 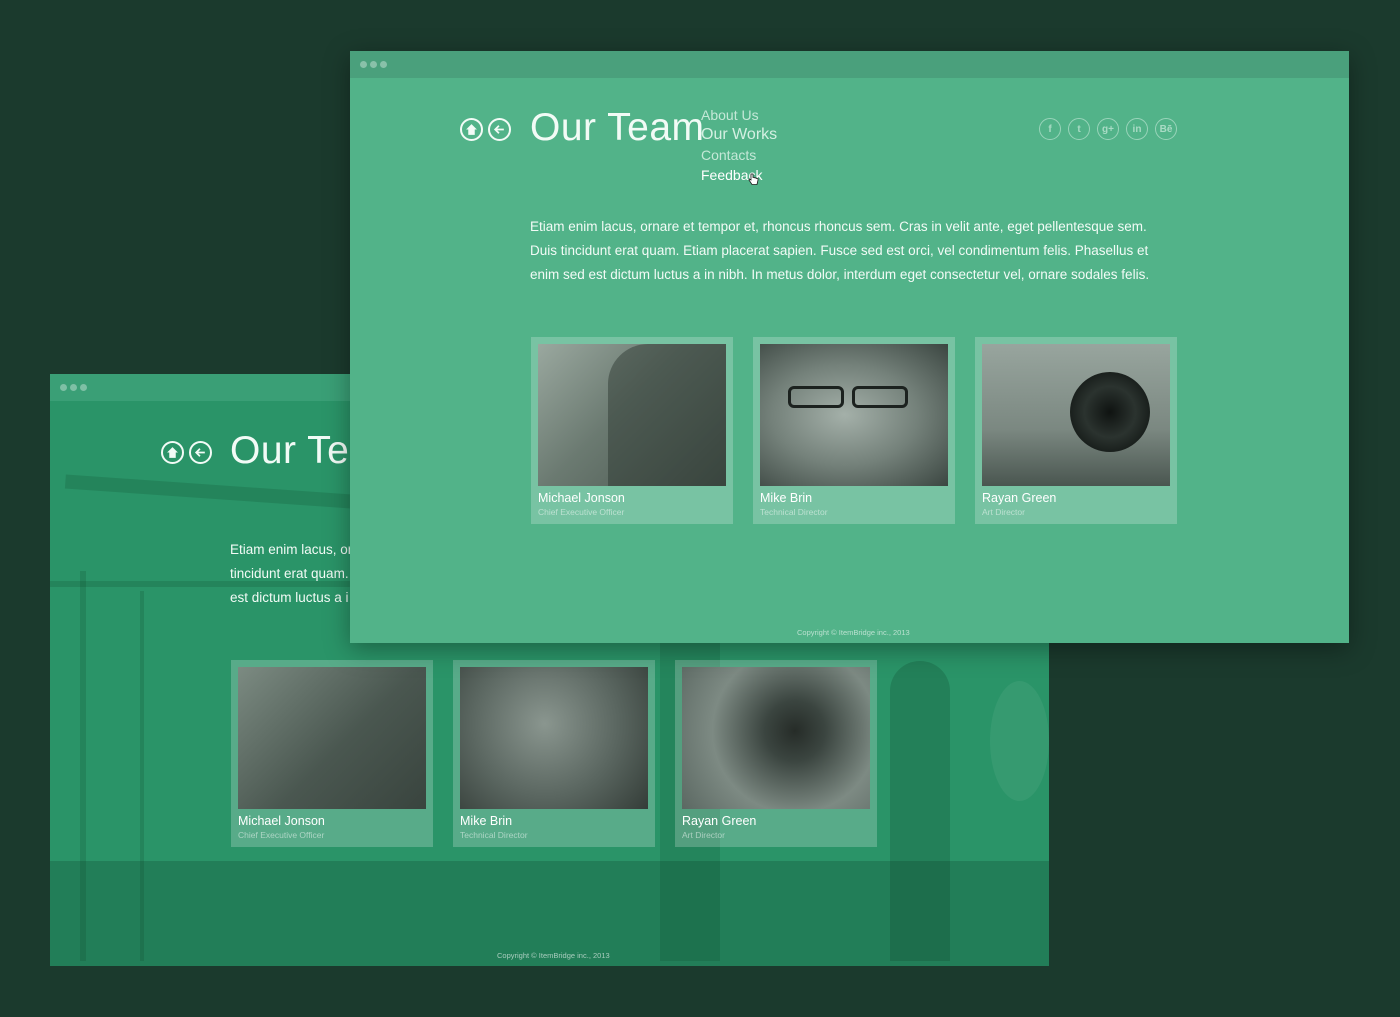 I want to click on behance-icon: Bē, so click(x=1166, y=129).